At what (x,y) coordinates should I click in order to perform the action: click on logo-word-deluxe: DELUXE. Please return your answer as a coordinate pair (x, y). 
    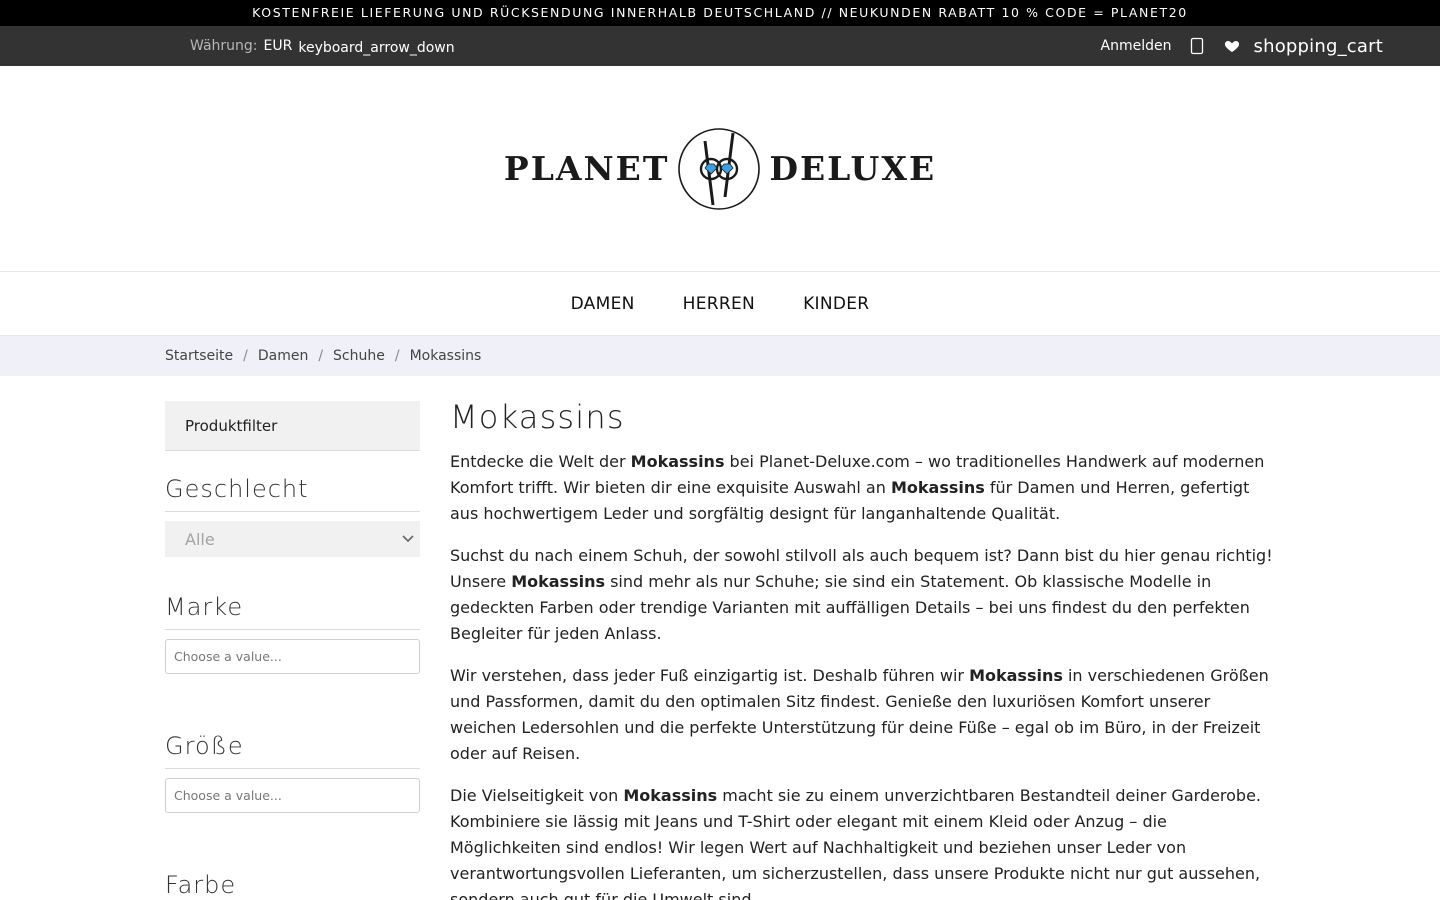
    Looking at the image, I should click on (853, 168).